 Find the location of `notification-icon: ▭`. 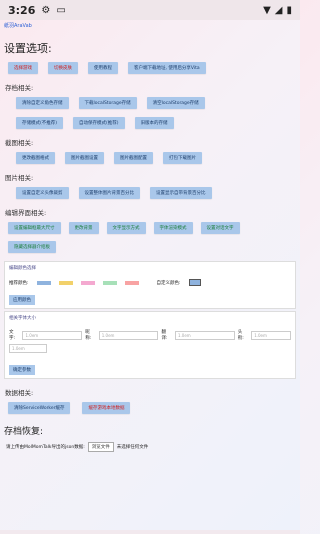

notification-icon: ▭ is located at coordinates (61, 10).